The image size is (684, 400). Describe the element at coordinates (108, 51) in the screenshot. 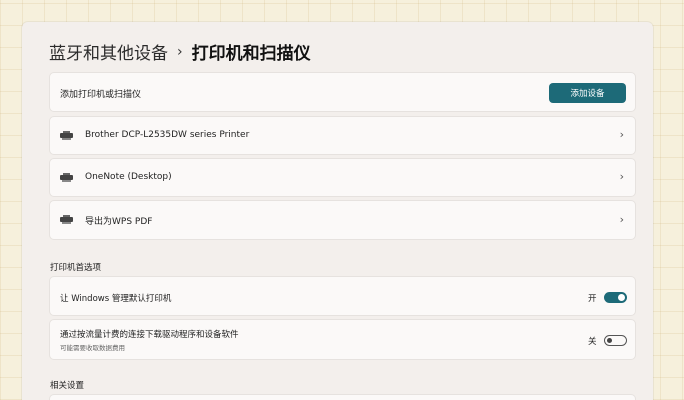

I see `breadcrumb-parent: 蓝牙和其他设备` at that location.